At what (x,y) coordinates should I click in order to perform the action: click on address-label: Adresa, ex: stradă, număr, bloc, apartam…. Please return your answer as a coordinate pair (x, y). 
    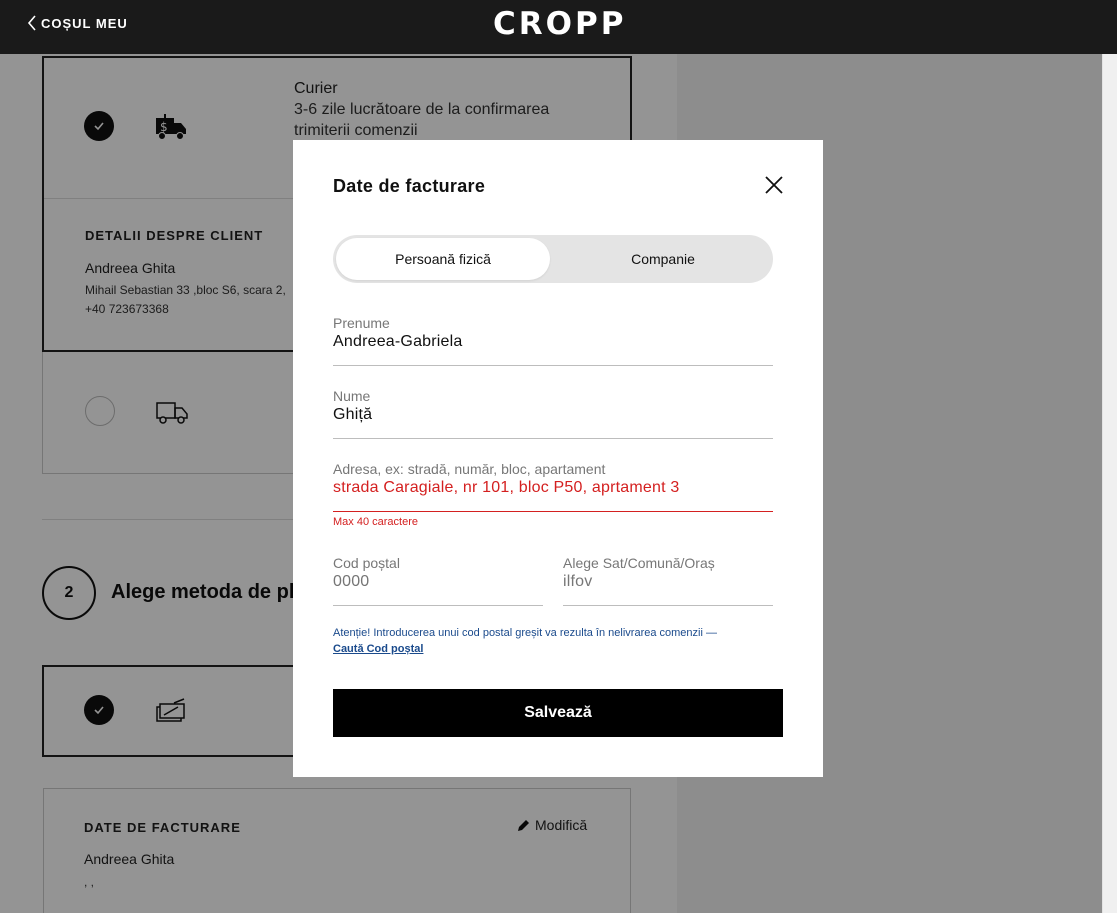
    Looking at the image, I should click on (469, 469).